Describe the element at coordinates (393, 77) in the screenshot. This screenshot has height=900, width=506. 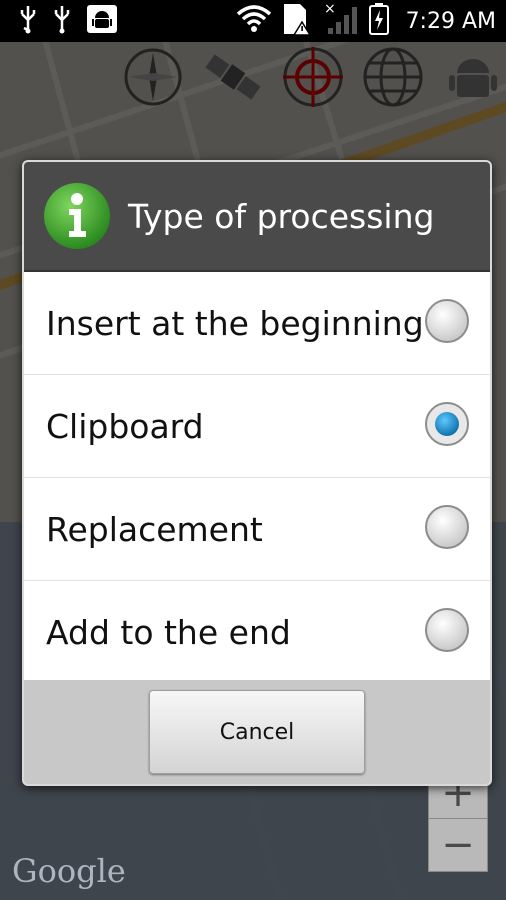
I see `globe-icon` at that location.